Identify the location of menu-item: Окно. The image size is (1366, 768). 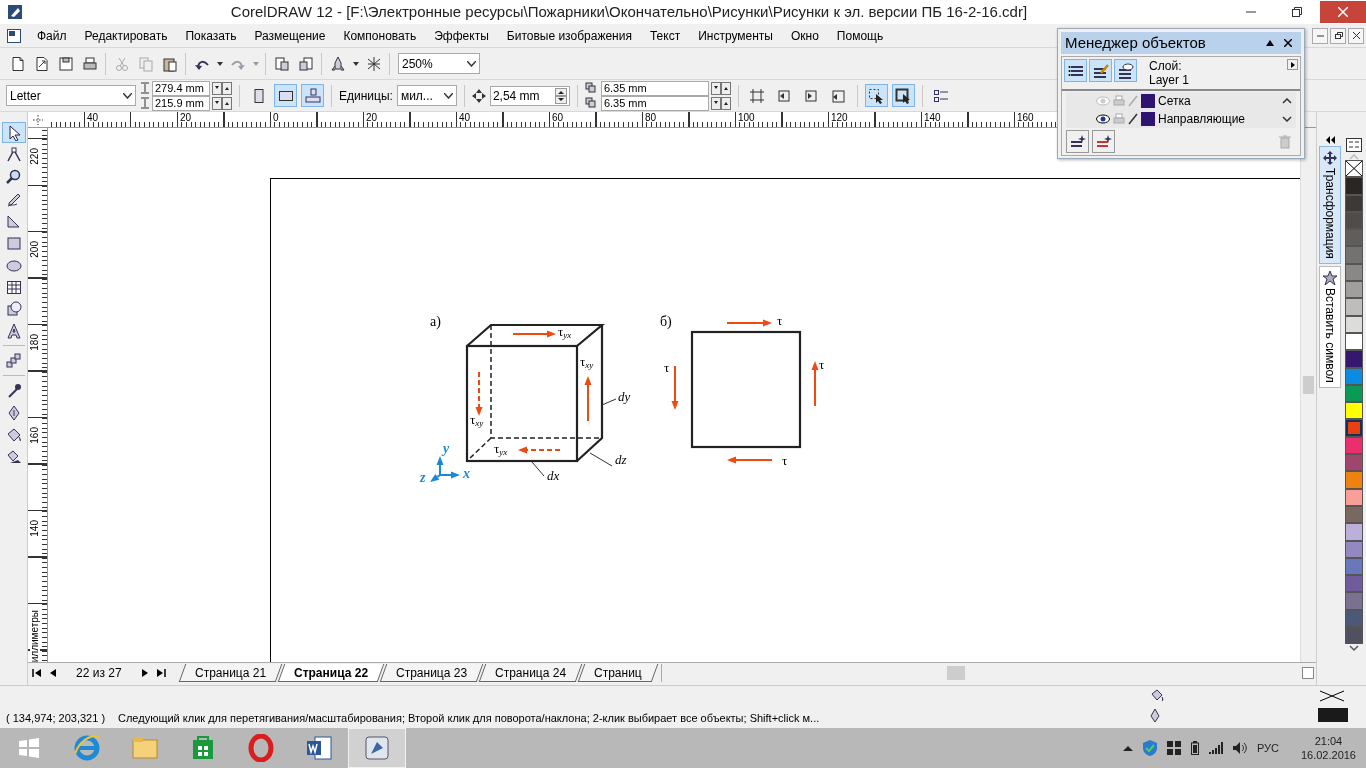
(804, 35).